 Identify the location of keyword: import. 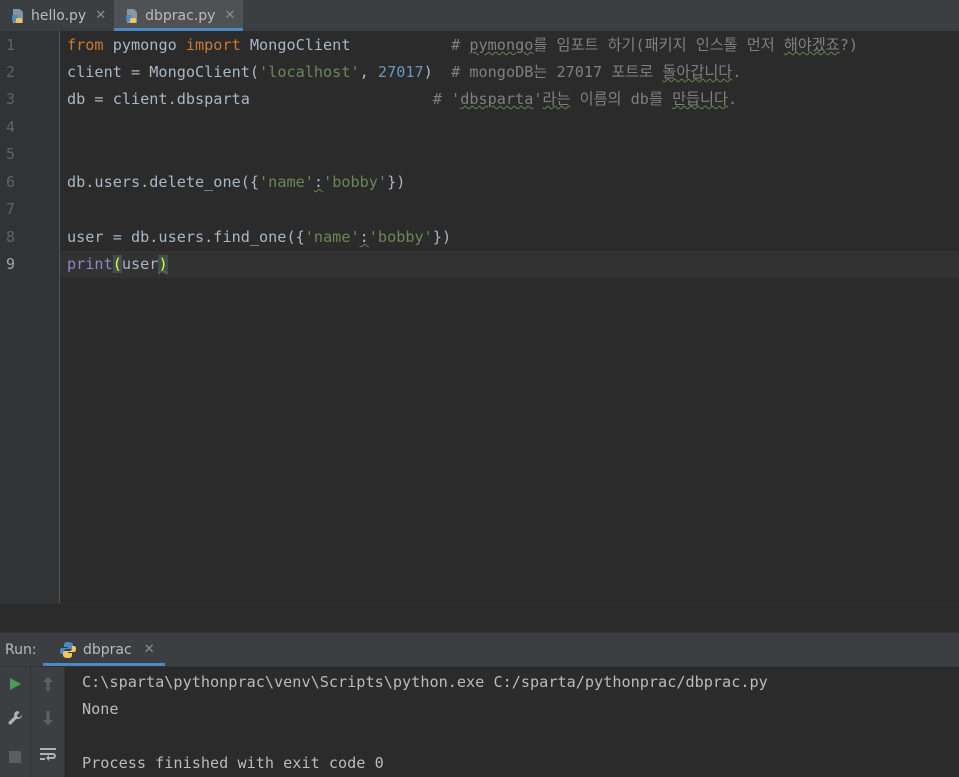
(213, 45).